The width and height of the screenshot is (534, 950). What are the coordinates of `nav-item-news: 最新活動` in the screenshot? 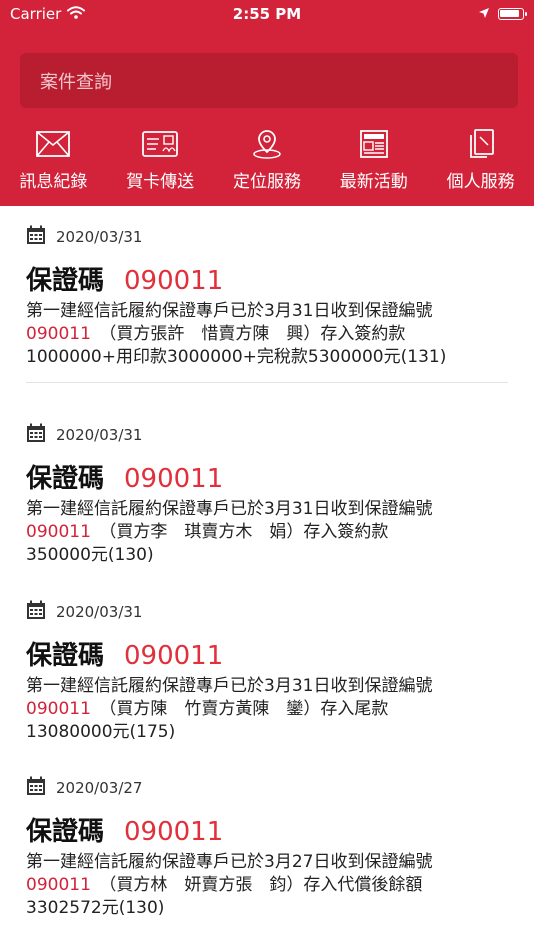 It's located at (374, 161).